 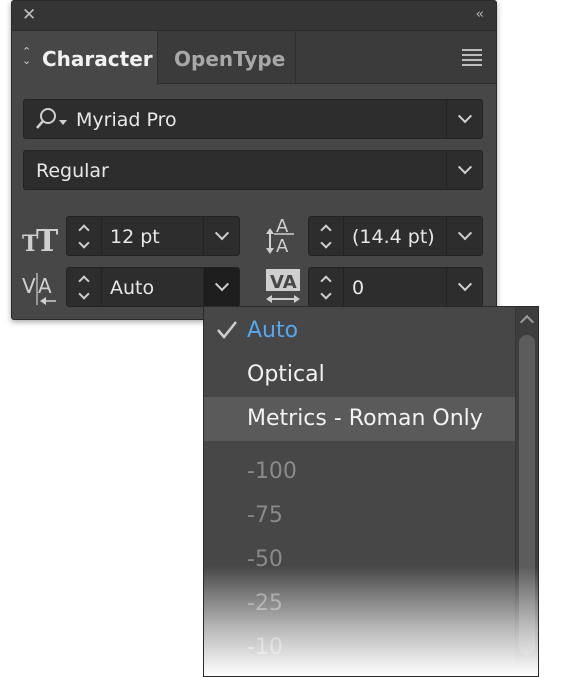 I want to click on kerning-stepper, so click(x=84, y=287).